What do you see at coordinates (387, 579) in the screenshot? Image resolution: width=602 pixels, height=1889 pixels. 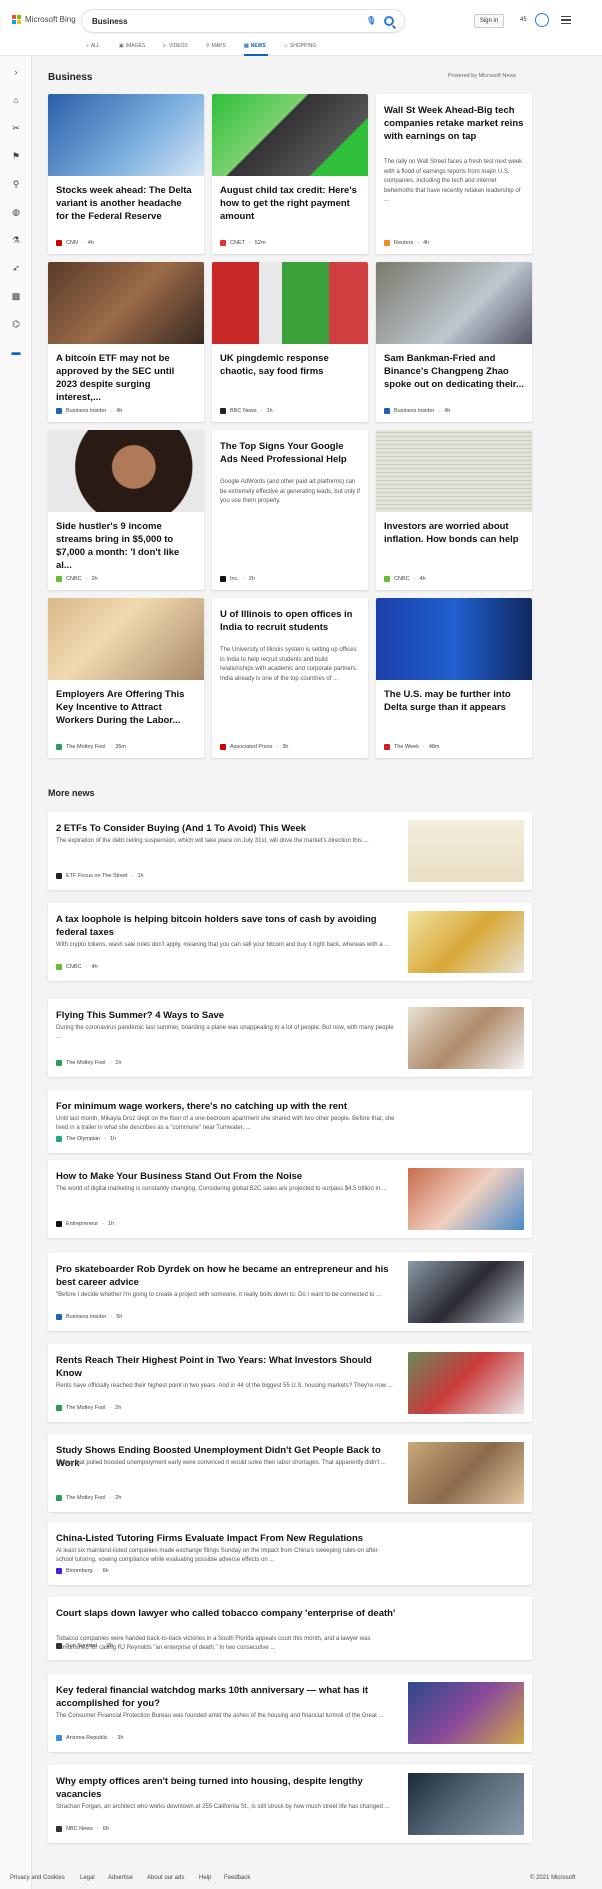 I see `cnbc-logo-icon` at bounding box center [387, 579].